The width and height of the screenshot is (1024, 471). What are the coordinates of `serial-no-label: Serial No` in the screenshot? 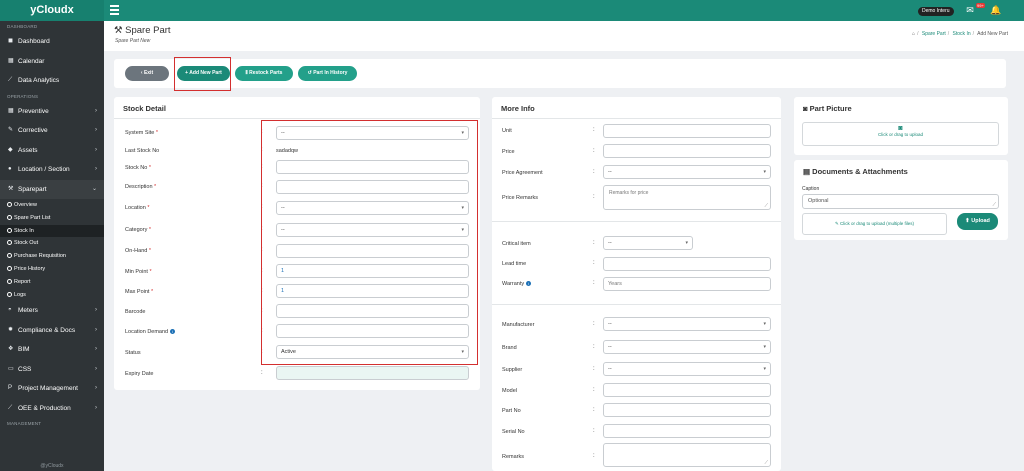 It's located at (513, 432).